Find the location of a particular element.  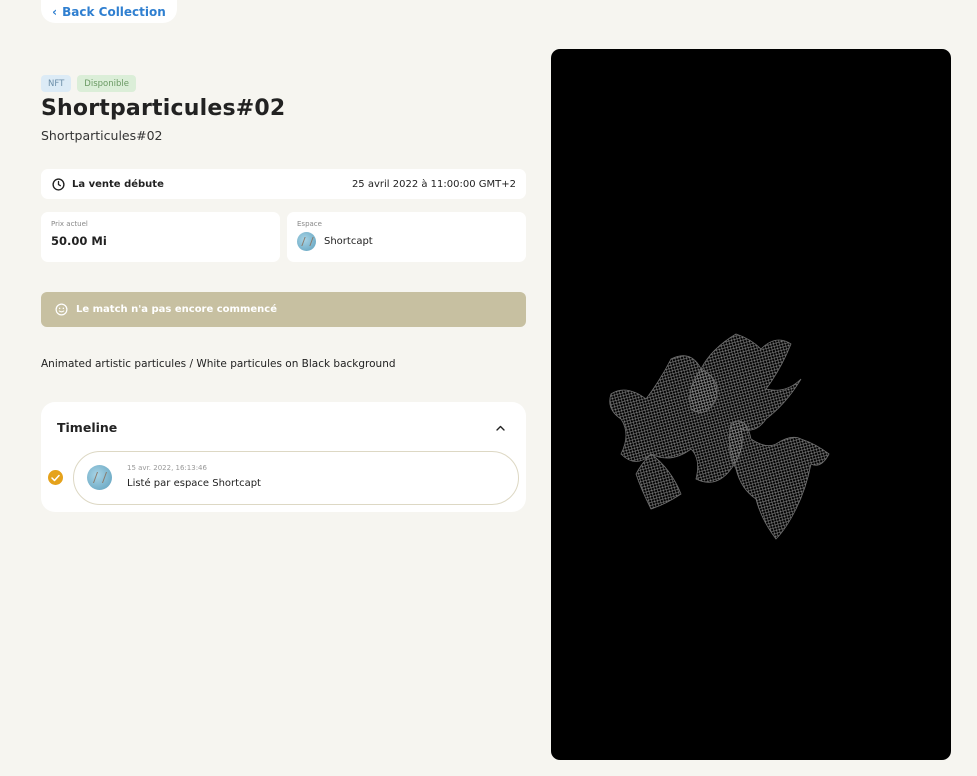

match-status-bar: Le match n'a pas encore commencé is located at coordinates (283, 309).